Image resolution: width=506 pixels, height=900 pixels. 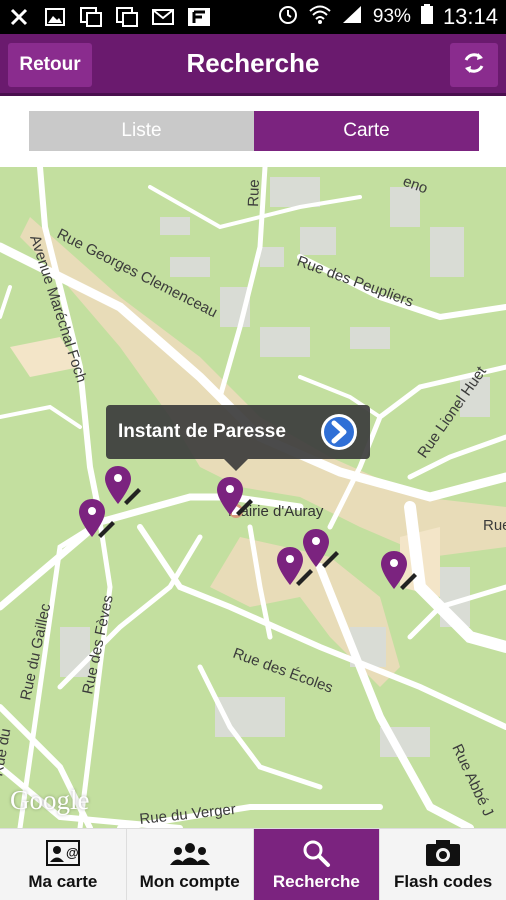 I want to click on camera-icon, so click(x=443, y=853).